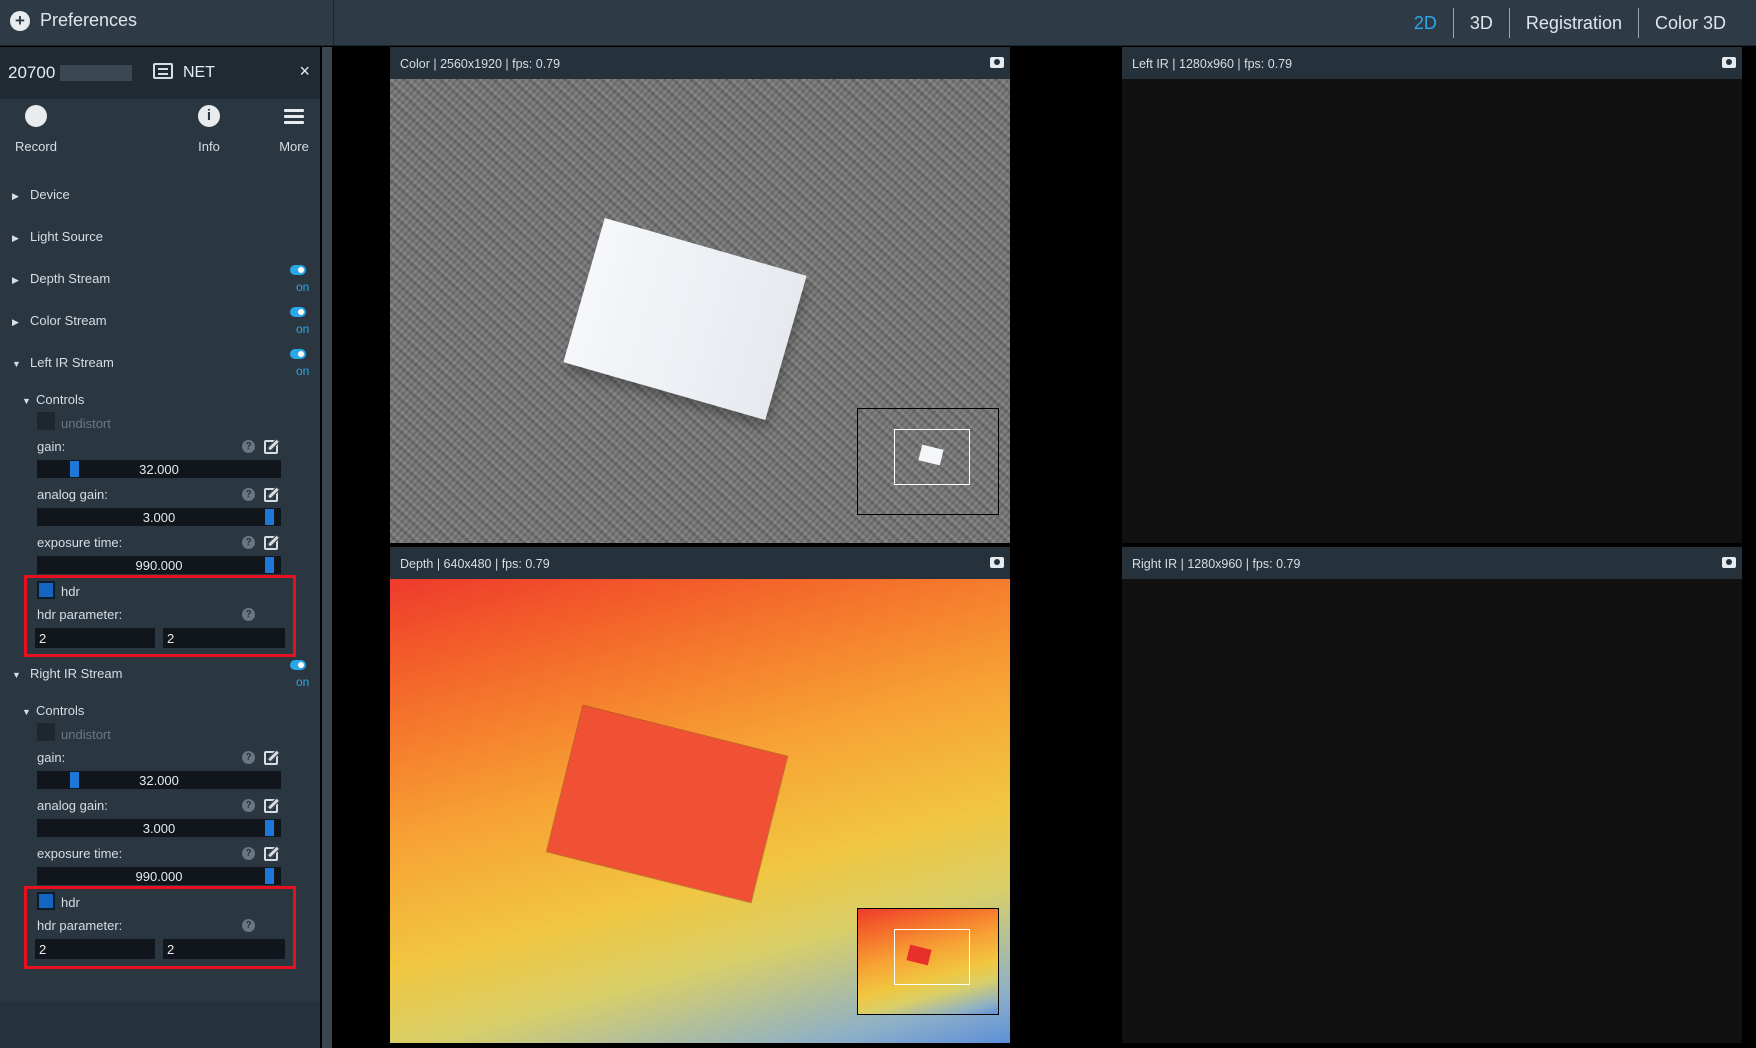 This screenshot has width=1756, height=1048. I want to click on depth-stream-toggle, so click(298, 270).